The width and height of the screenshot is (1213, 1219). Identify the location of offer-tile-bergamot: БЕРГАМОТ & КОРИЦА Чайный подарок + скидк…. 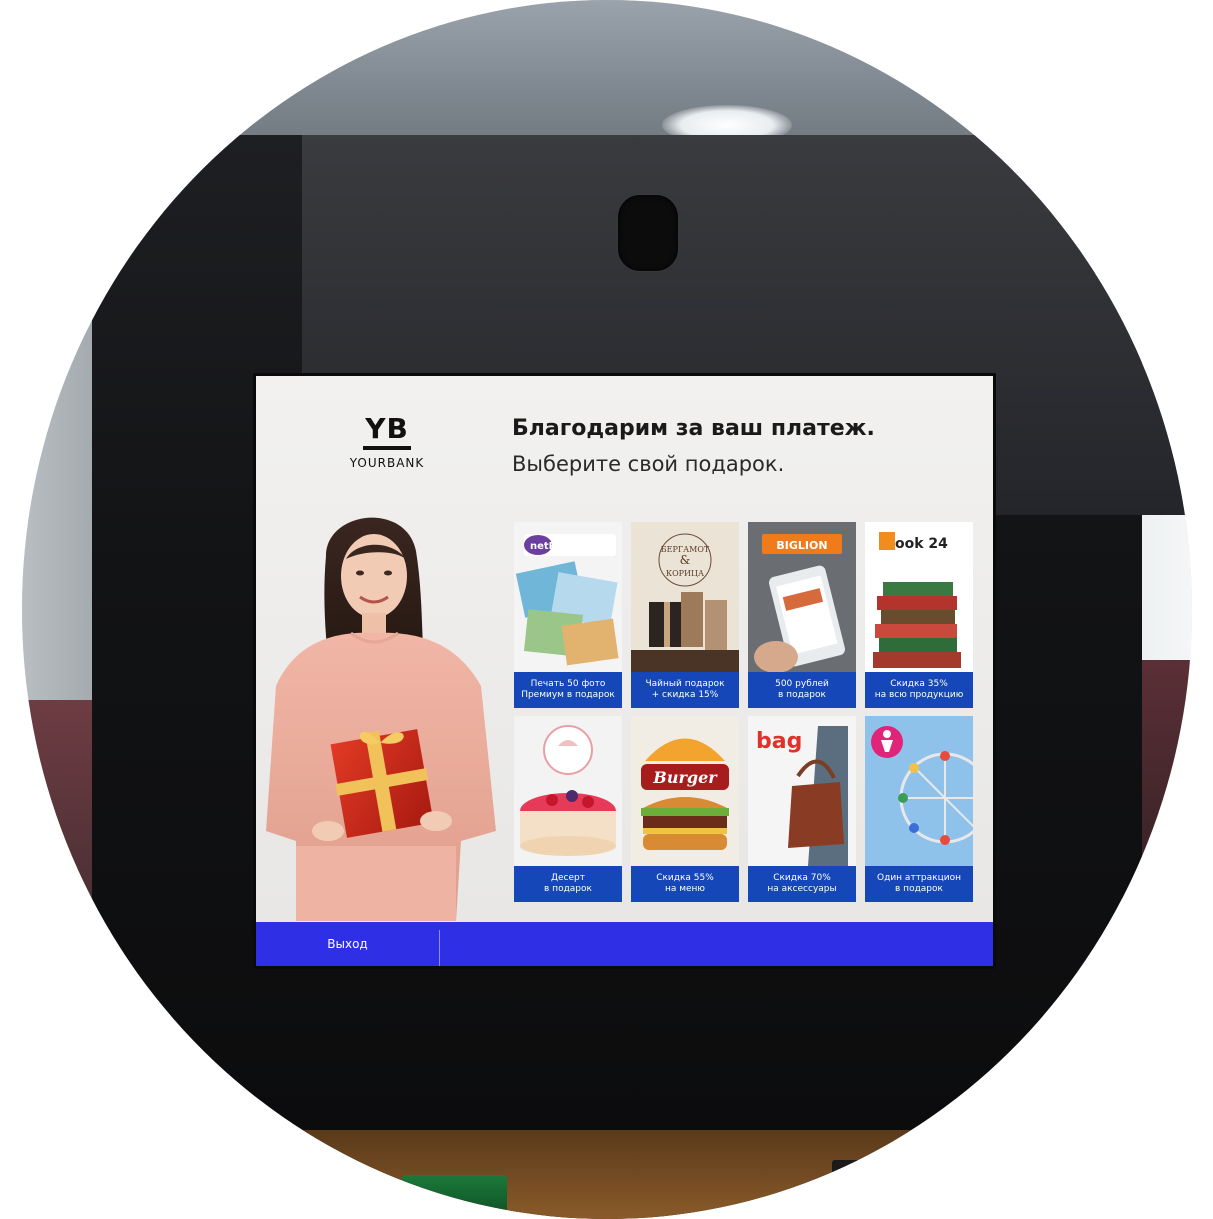
(685, 615).